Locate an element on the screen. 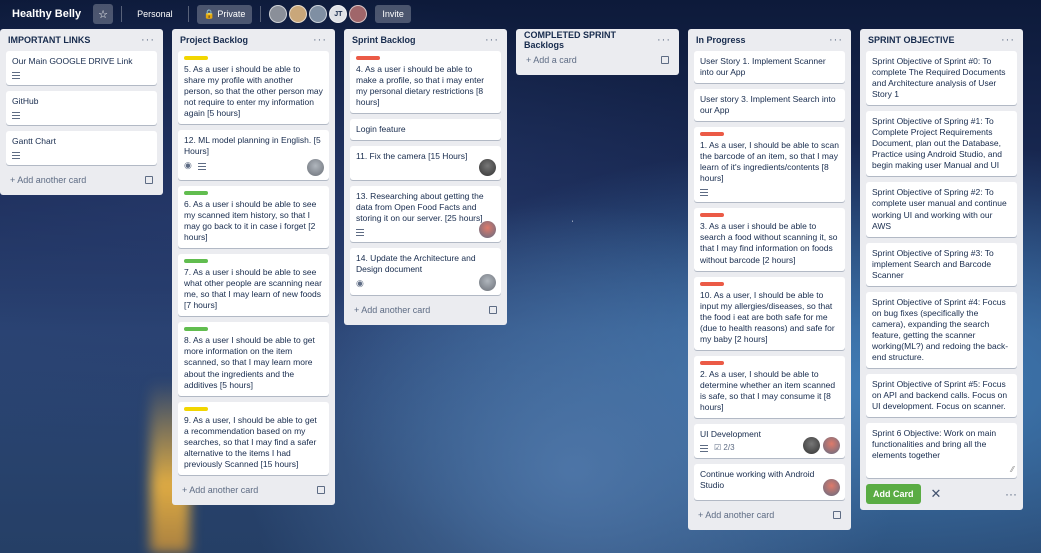 The width and height of the screenshot is (1041, 553). add-card-label: + Add another card is located at coordinates (736, 515).